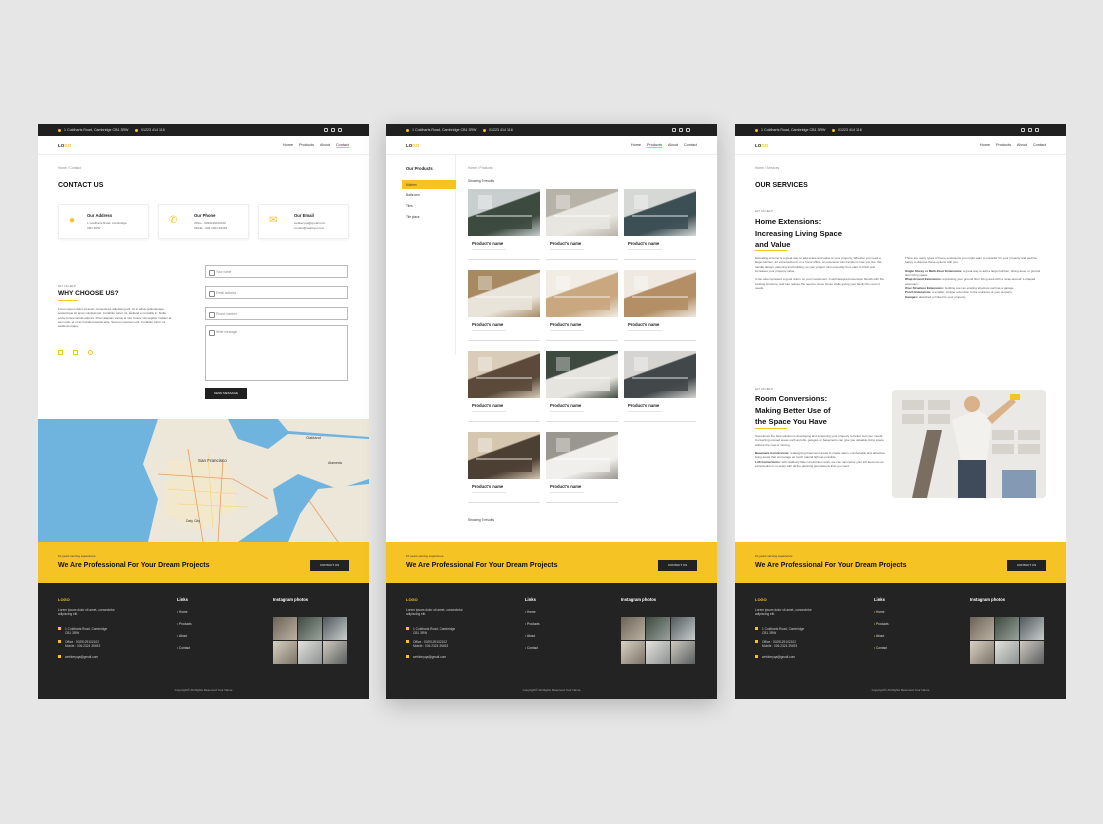  Describe the element at coordinates (429, 184) in the screenshot. I see `sidebar-item-kitchen: Kitchen` at that location.